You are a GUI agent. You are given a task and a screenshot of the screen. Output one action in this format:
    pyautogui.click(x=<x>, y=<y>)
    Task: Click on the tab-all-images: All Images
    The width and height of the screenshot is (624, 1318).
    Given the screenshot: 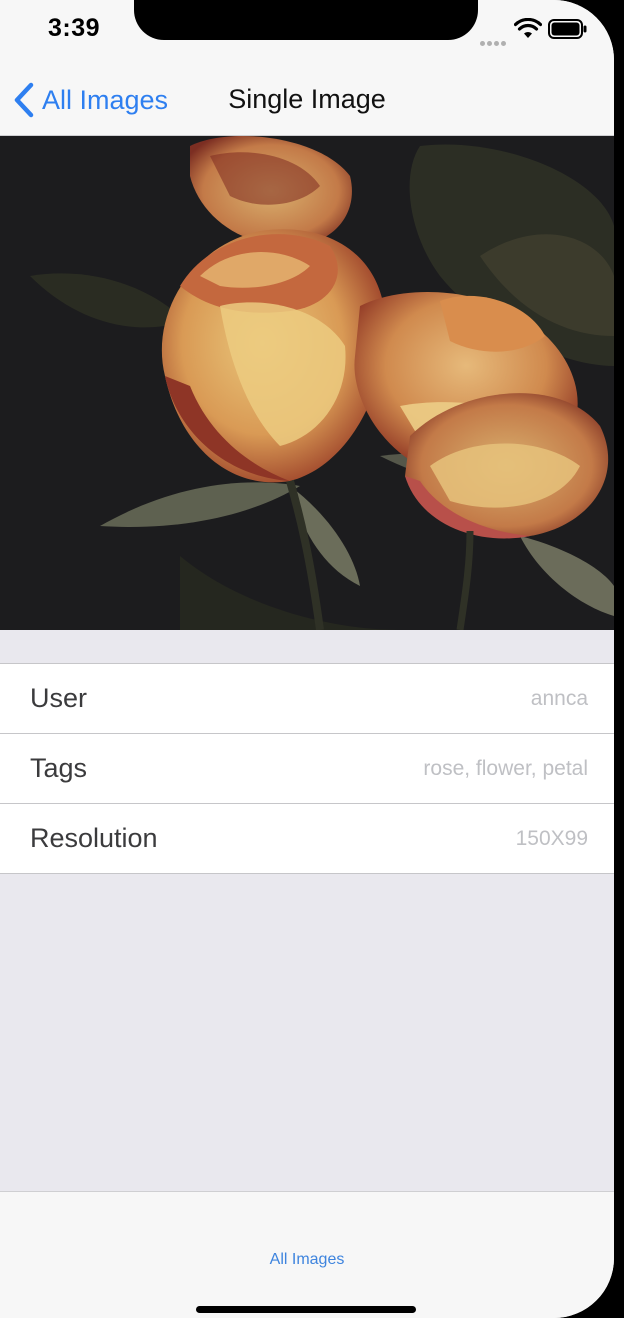 What is the action you would take?
    pyautogui.click(x=307, y=1260)
    